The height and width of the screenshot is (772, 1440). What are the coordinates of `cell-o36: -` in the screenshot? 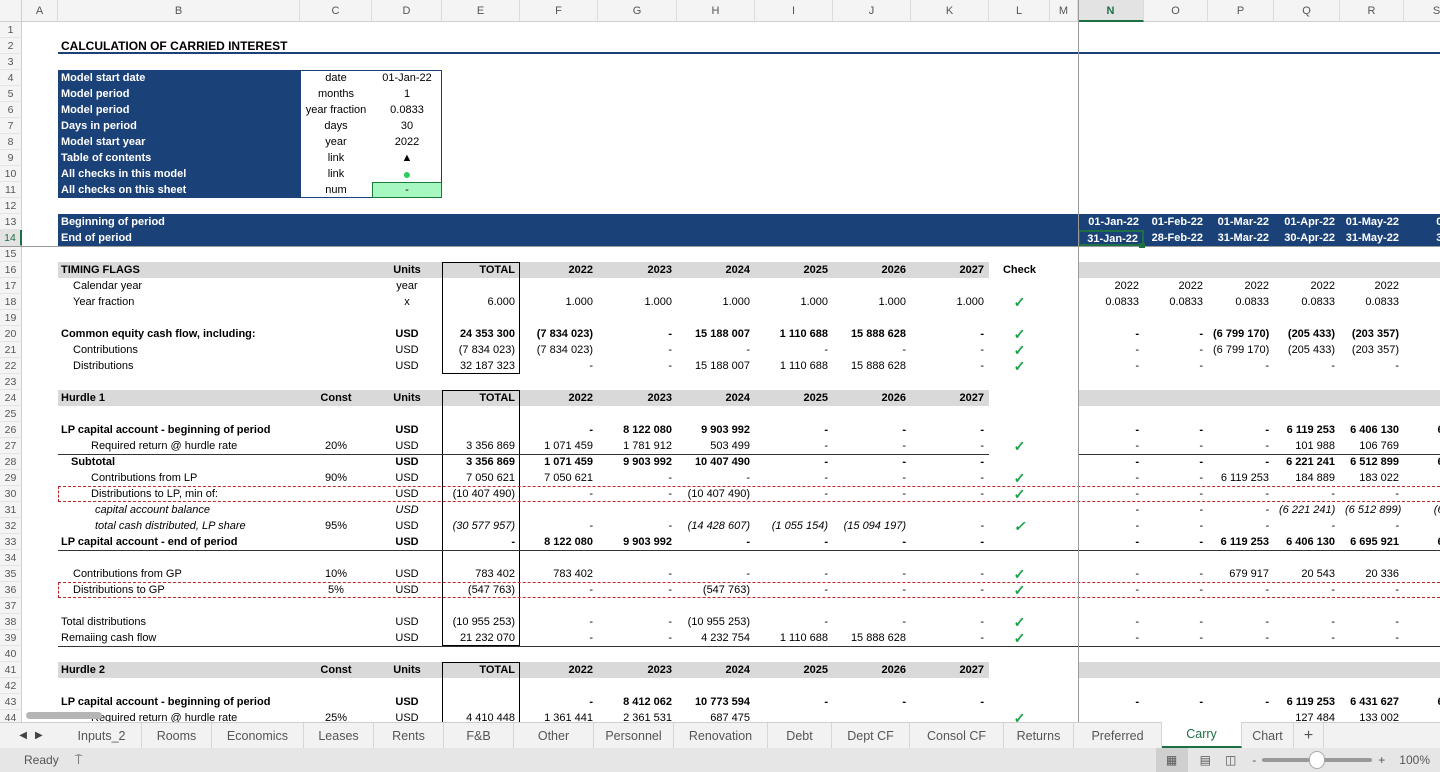 It's located at (1176, 590).